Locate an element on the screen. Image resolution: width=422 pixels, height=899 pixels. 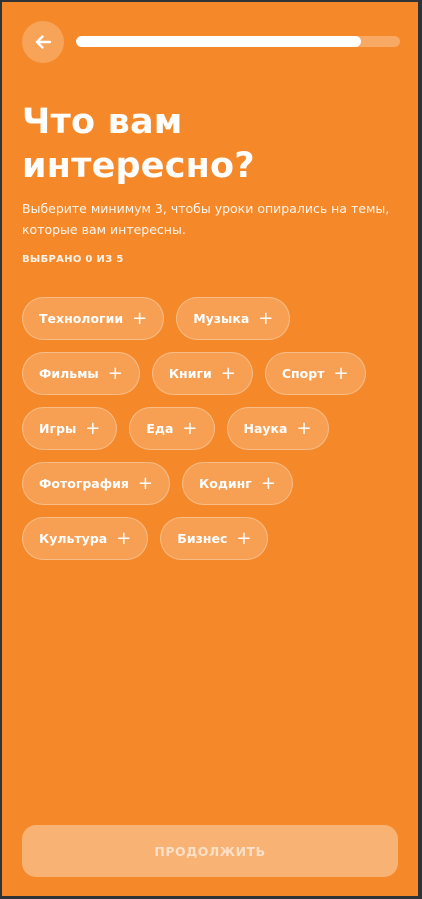
progress-bar is located at coordinates (238, 41).